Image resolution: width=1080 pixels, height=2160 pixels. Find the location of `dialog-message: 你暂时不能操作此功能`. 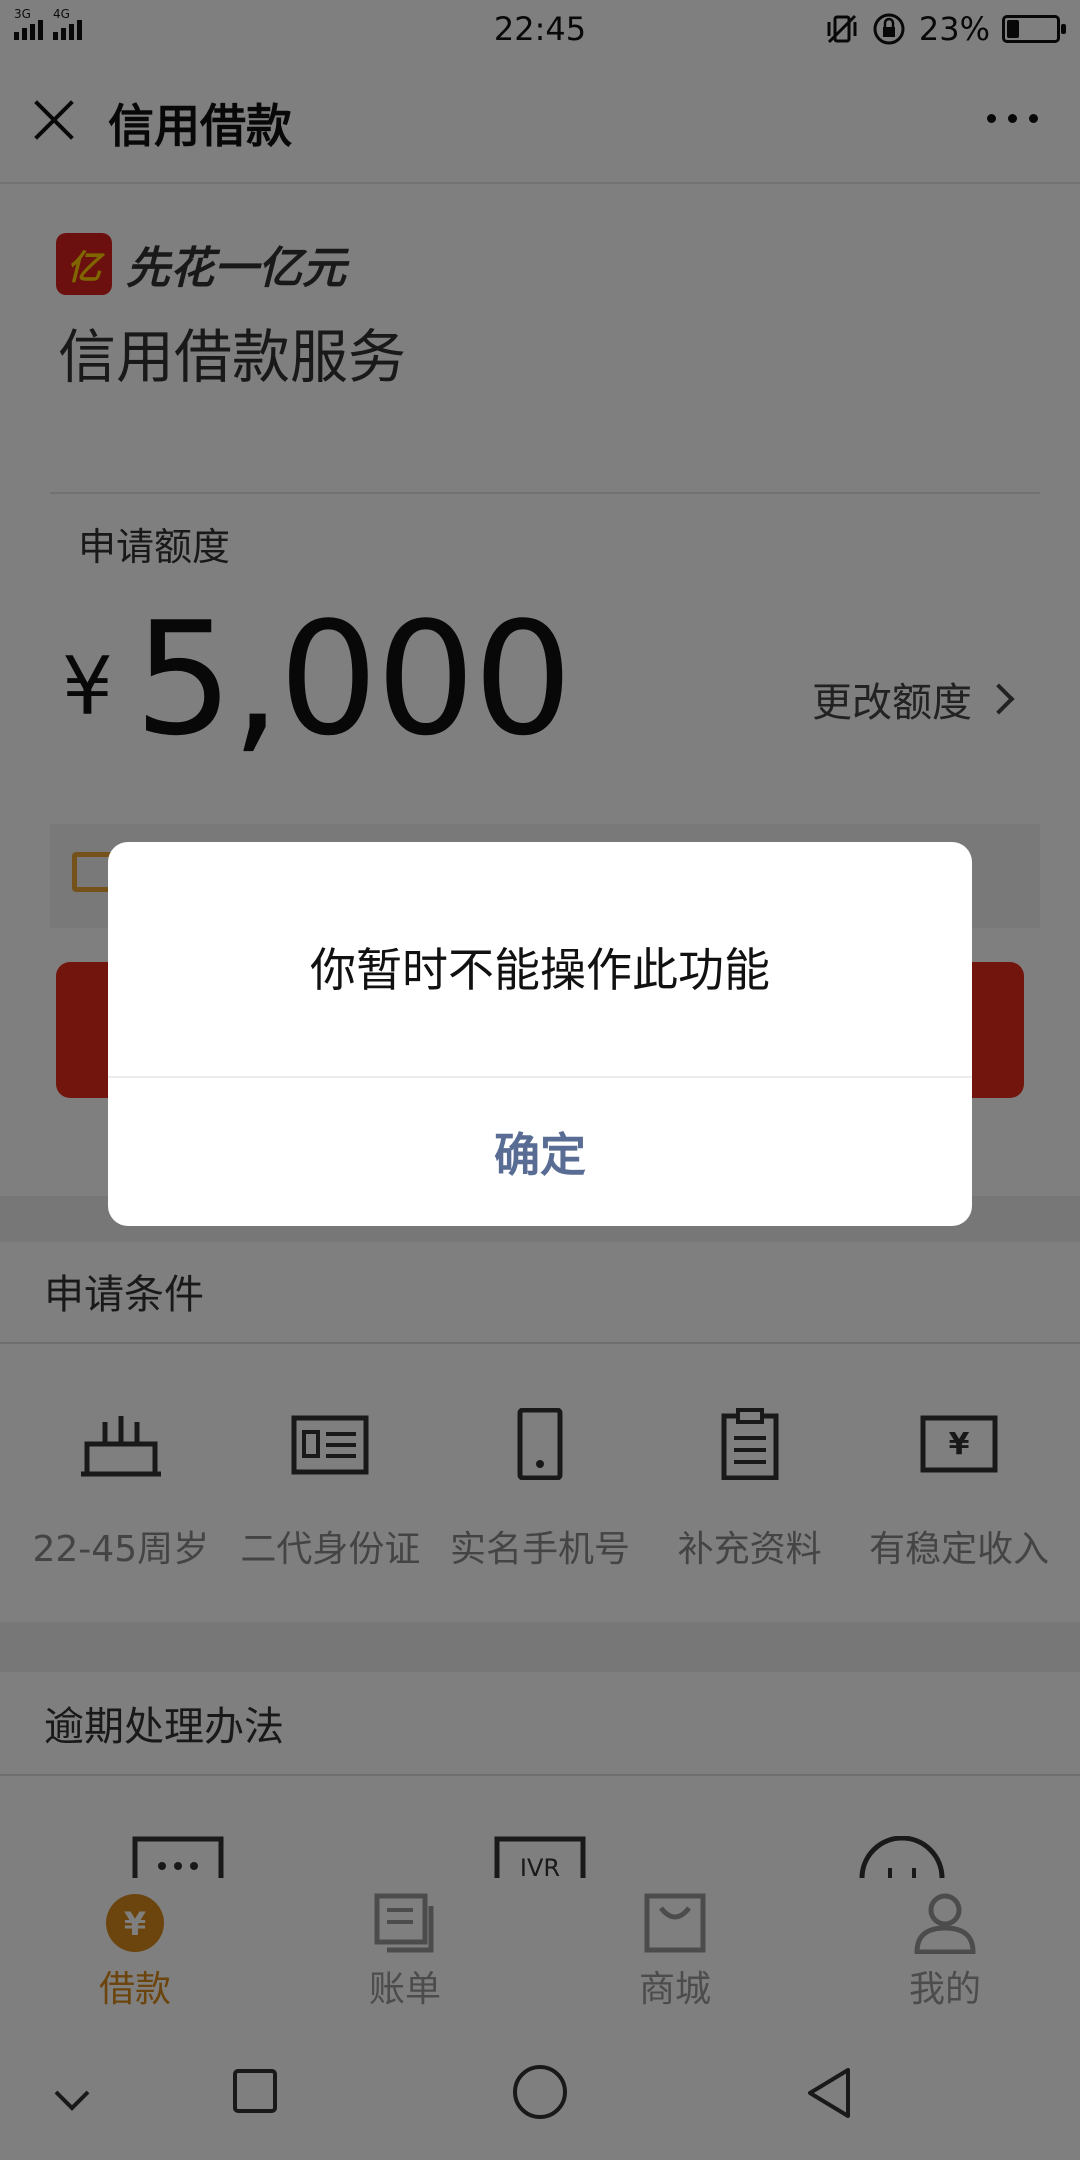

dialog-message: 你暂时不能操作此功能 is located at coordinates (540, 970).